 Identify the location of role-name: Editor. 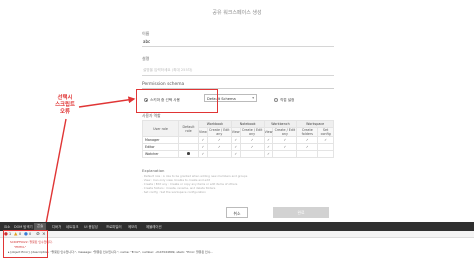
(160, 147).